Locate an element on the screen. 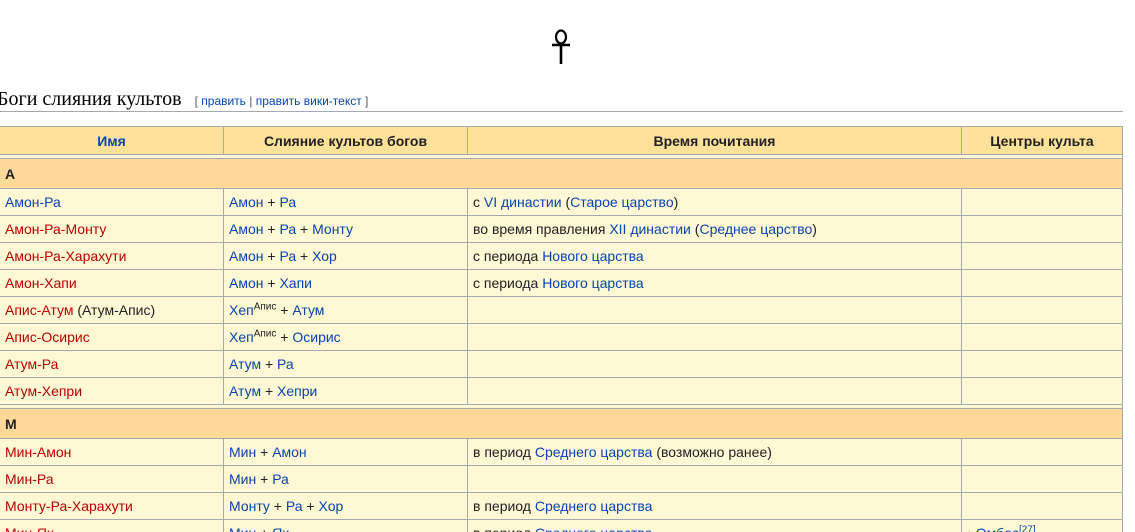 The image size is (1135, 532). period-link: VI династии is located at coordinates (523, 202).